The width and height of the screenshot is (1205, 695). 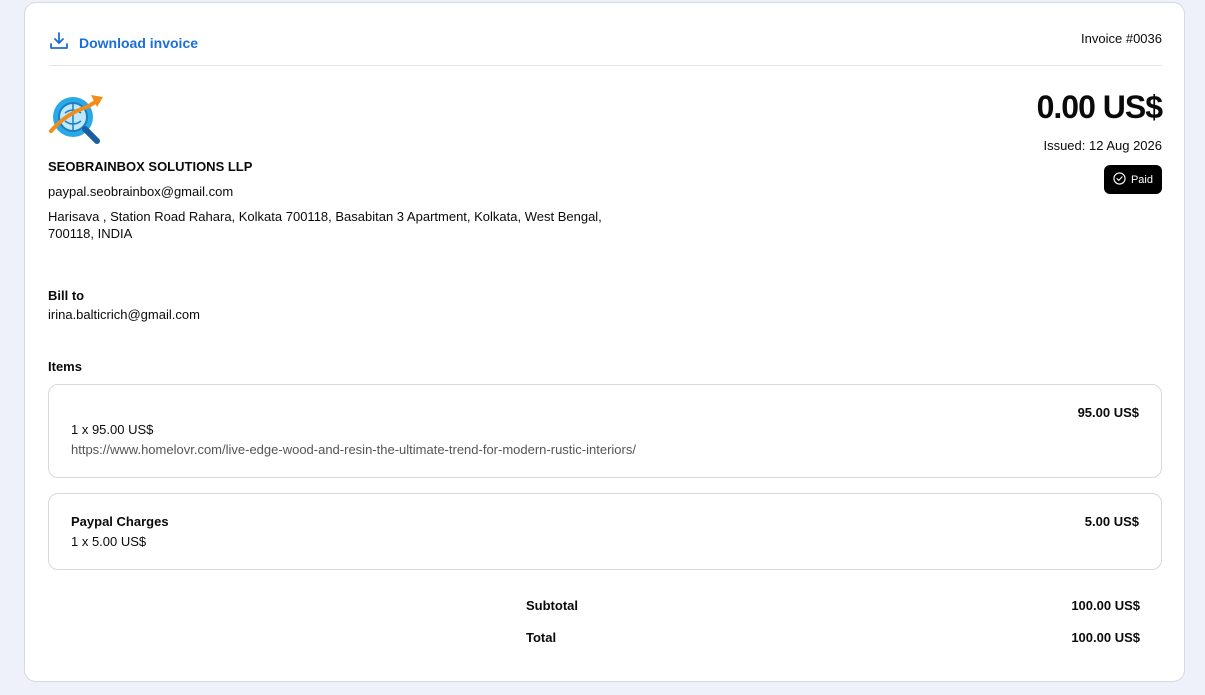 I want to click on download-invoice-label: Download invoice, so click(x=139, y=42).